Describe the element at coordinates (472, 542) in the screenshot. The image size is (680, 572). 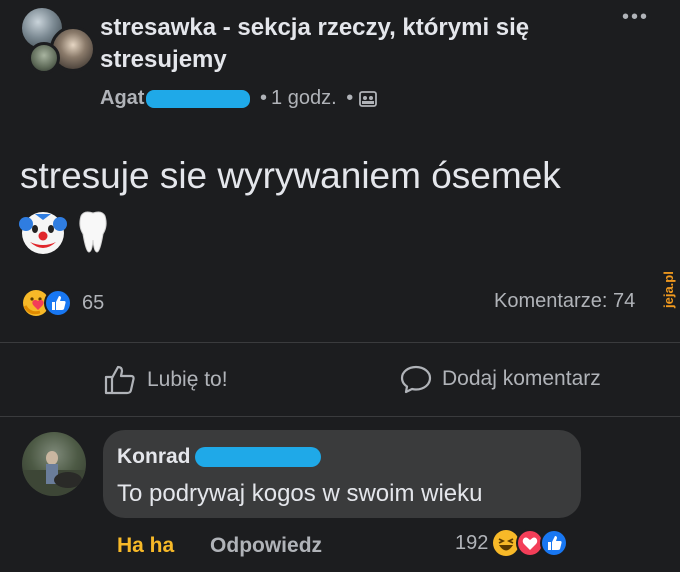
I see `comment-reactions-count: 192` at that location.